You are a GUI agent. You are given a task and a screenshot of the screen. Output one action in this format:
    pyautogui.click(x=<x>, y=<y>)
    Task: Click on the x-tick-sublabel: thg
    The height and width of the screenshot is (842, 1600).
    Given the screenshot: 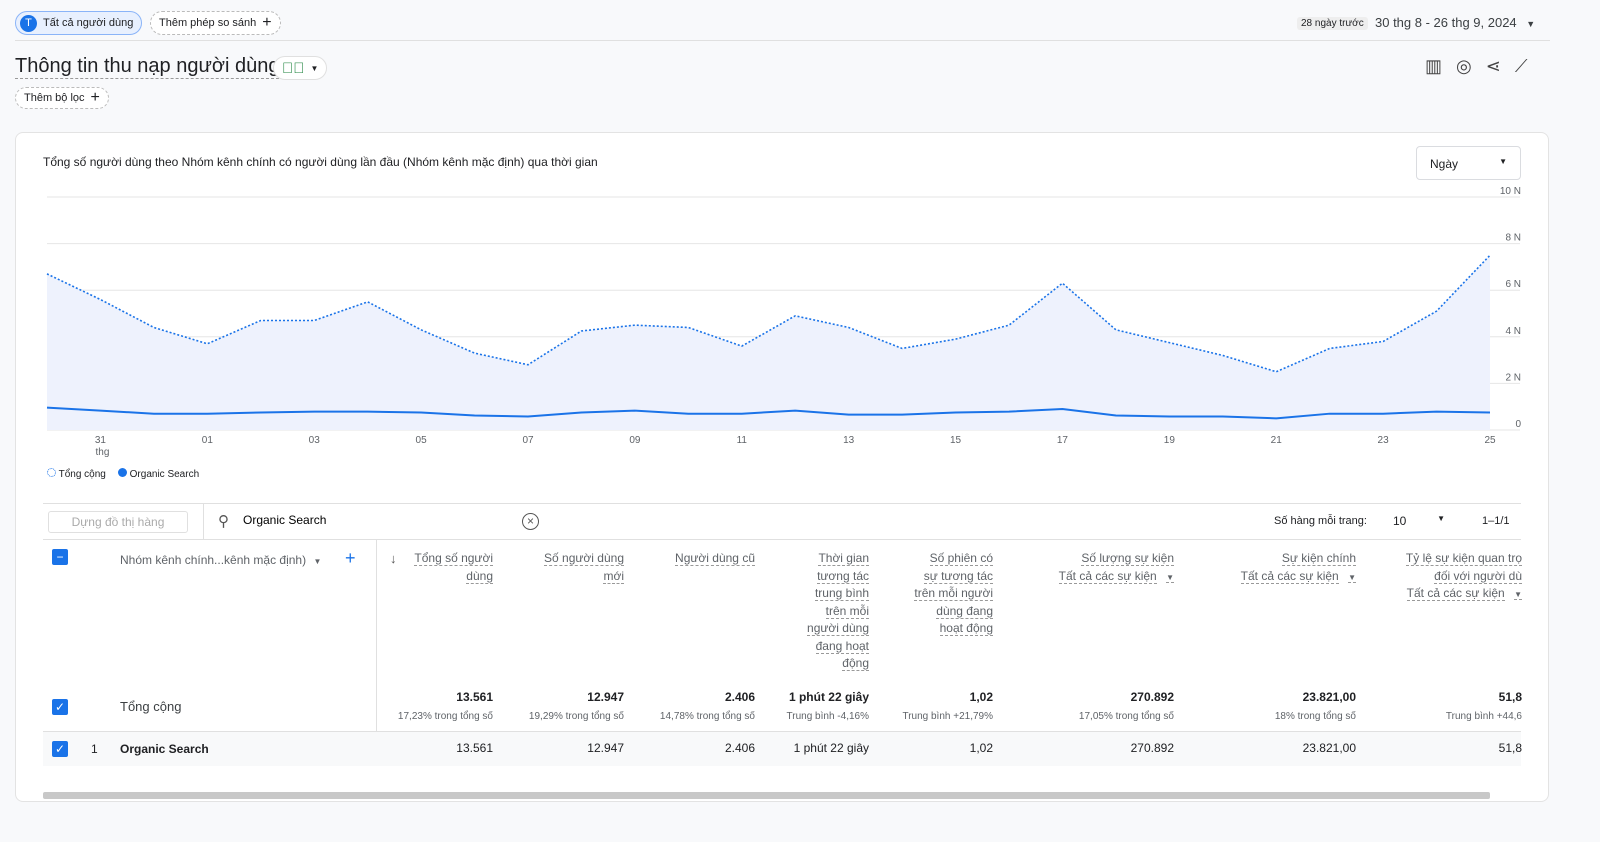 What is the action you would take?
    pyautogui.click(x=102, y=452)
    